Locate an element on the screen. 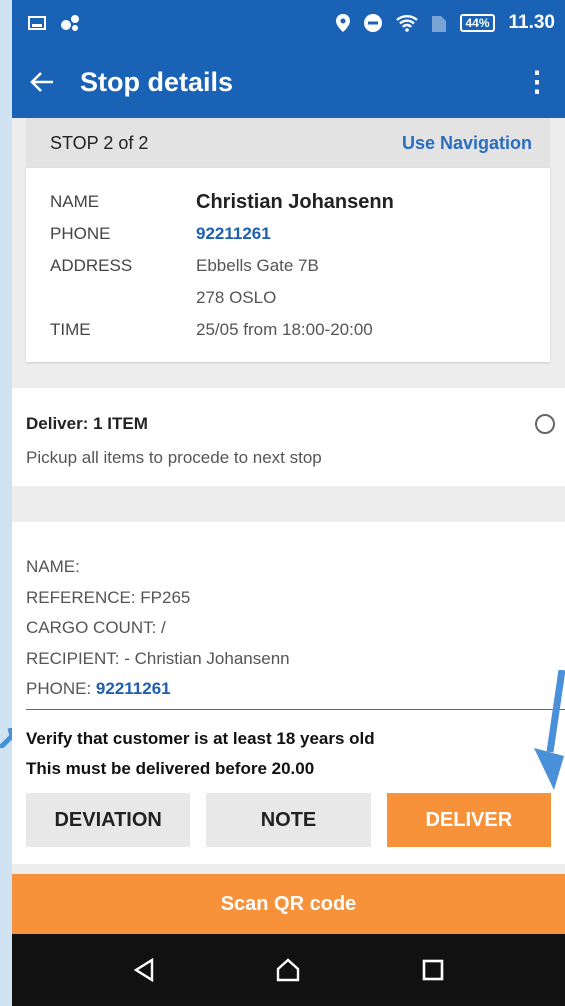 The height and width of the screenshot is (1006, 565). action-buttons: DEVIATION NOTE DELIVER is located at coordinates (288, 820).